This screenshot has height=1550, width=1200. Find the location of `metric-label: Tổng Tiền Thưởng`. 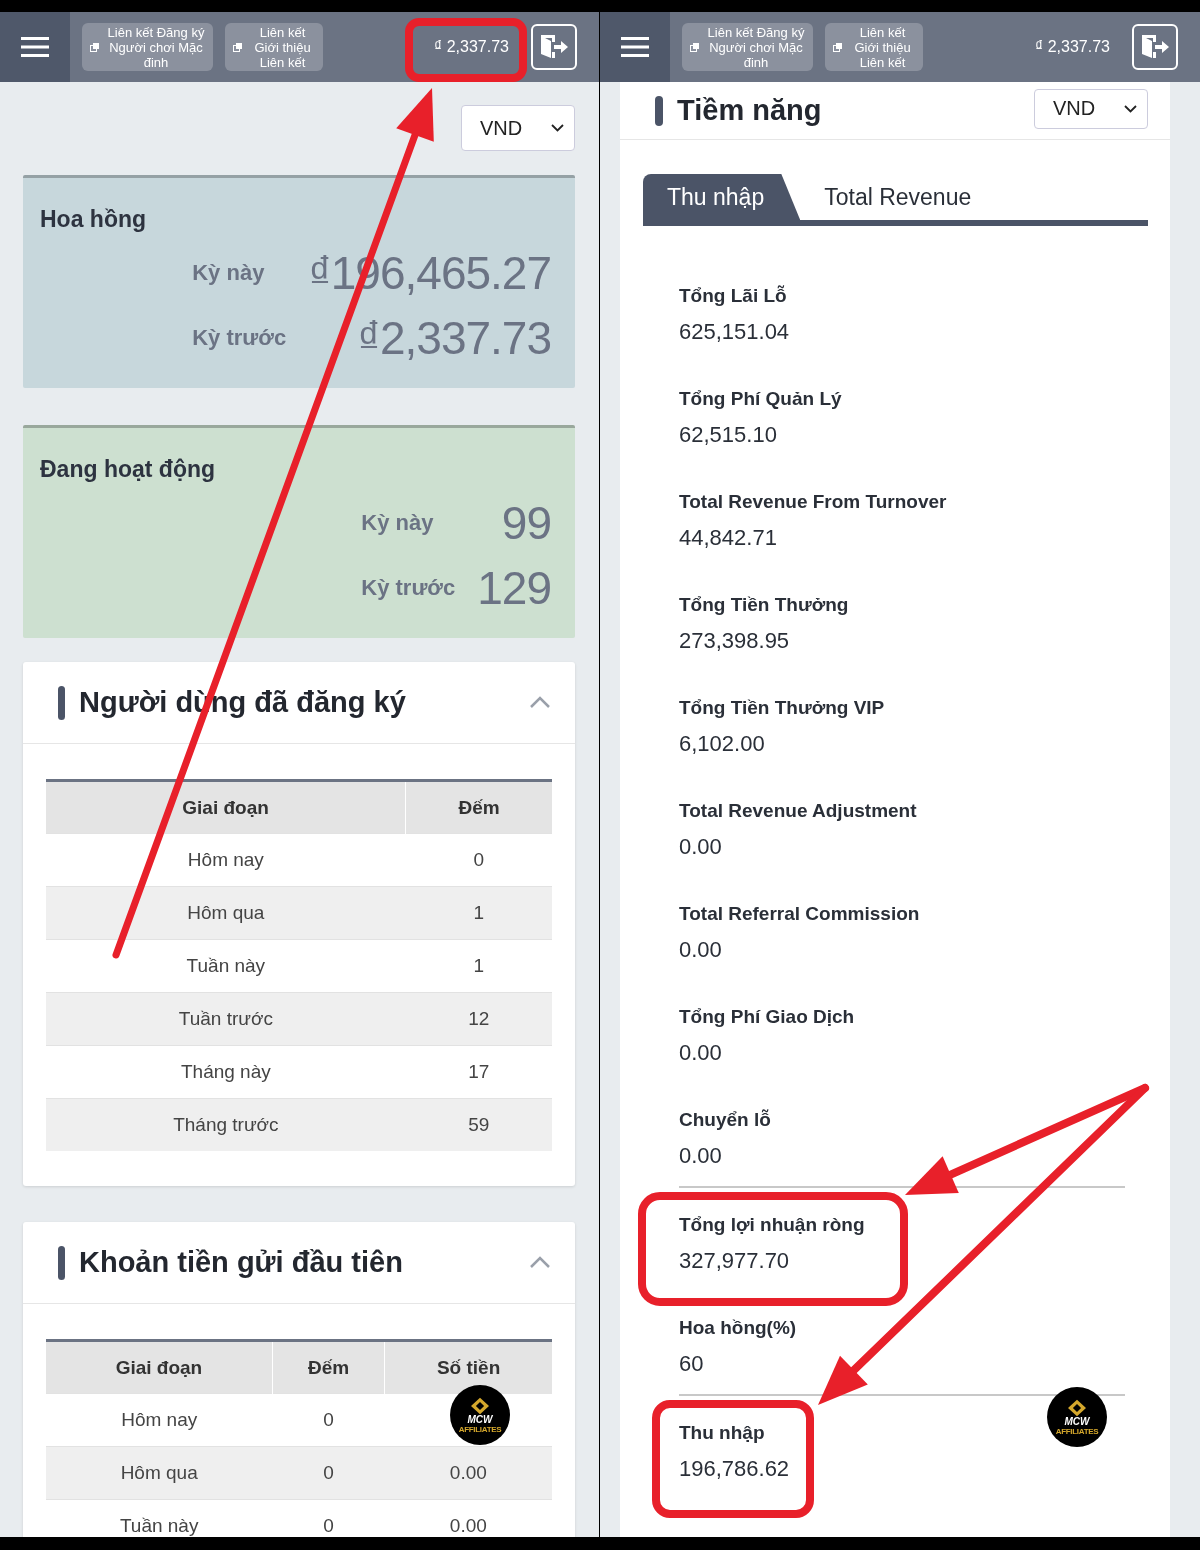

metric-label: Tổng Tiền Thưởng is located at coordinates (764, 605).